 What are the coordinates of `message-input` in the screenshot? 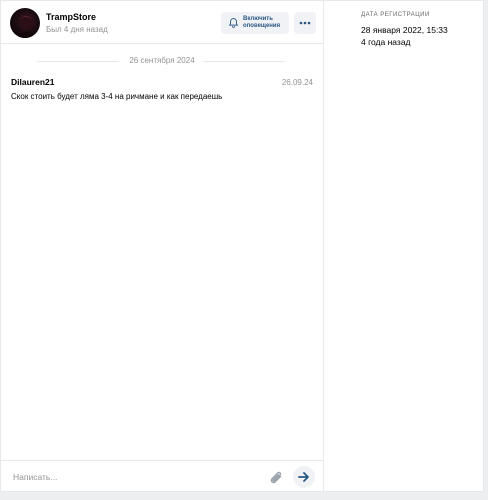 It's located at (132, 477).